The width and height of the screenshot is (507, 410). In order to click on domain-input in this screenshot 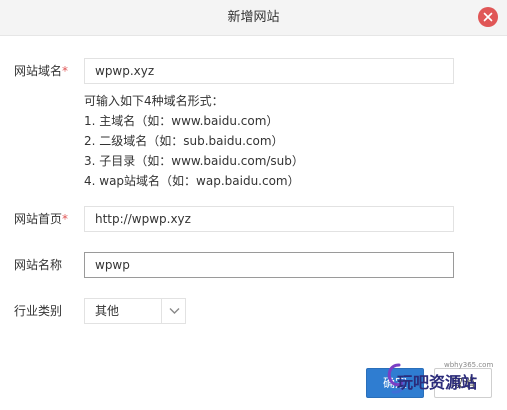, I will do `click(269, 71)`.